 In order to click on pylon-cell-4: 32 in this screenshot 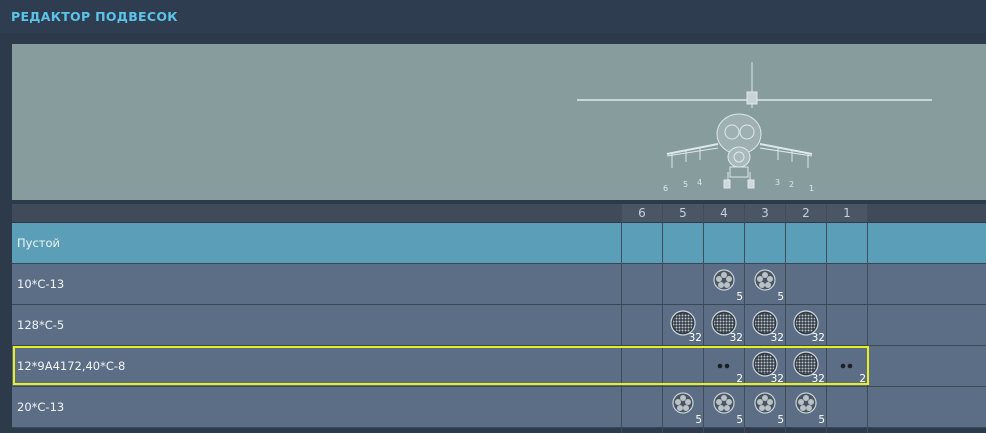, I will do `click(724, 325)`.